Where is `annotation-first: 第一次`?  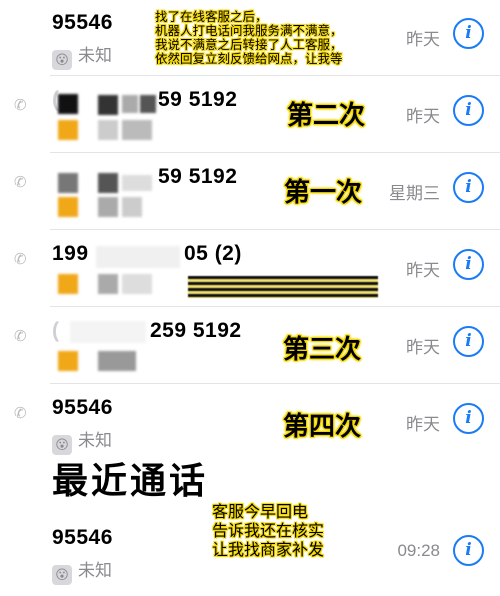 annotation-first: 第一次 is located at coordinates (323, 192).